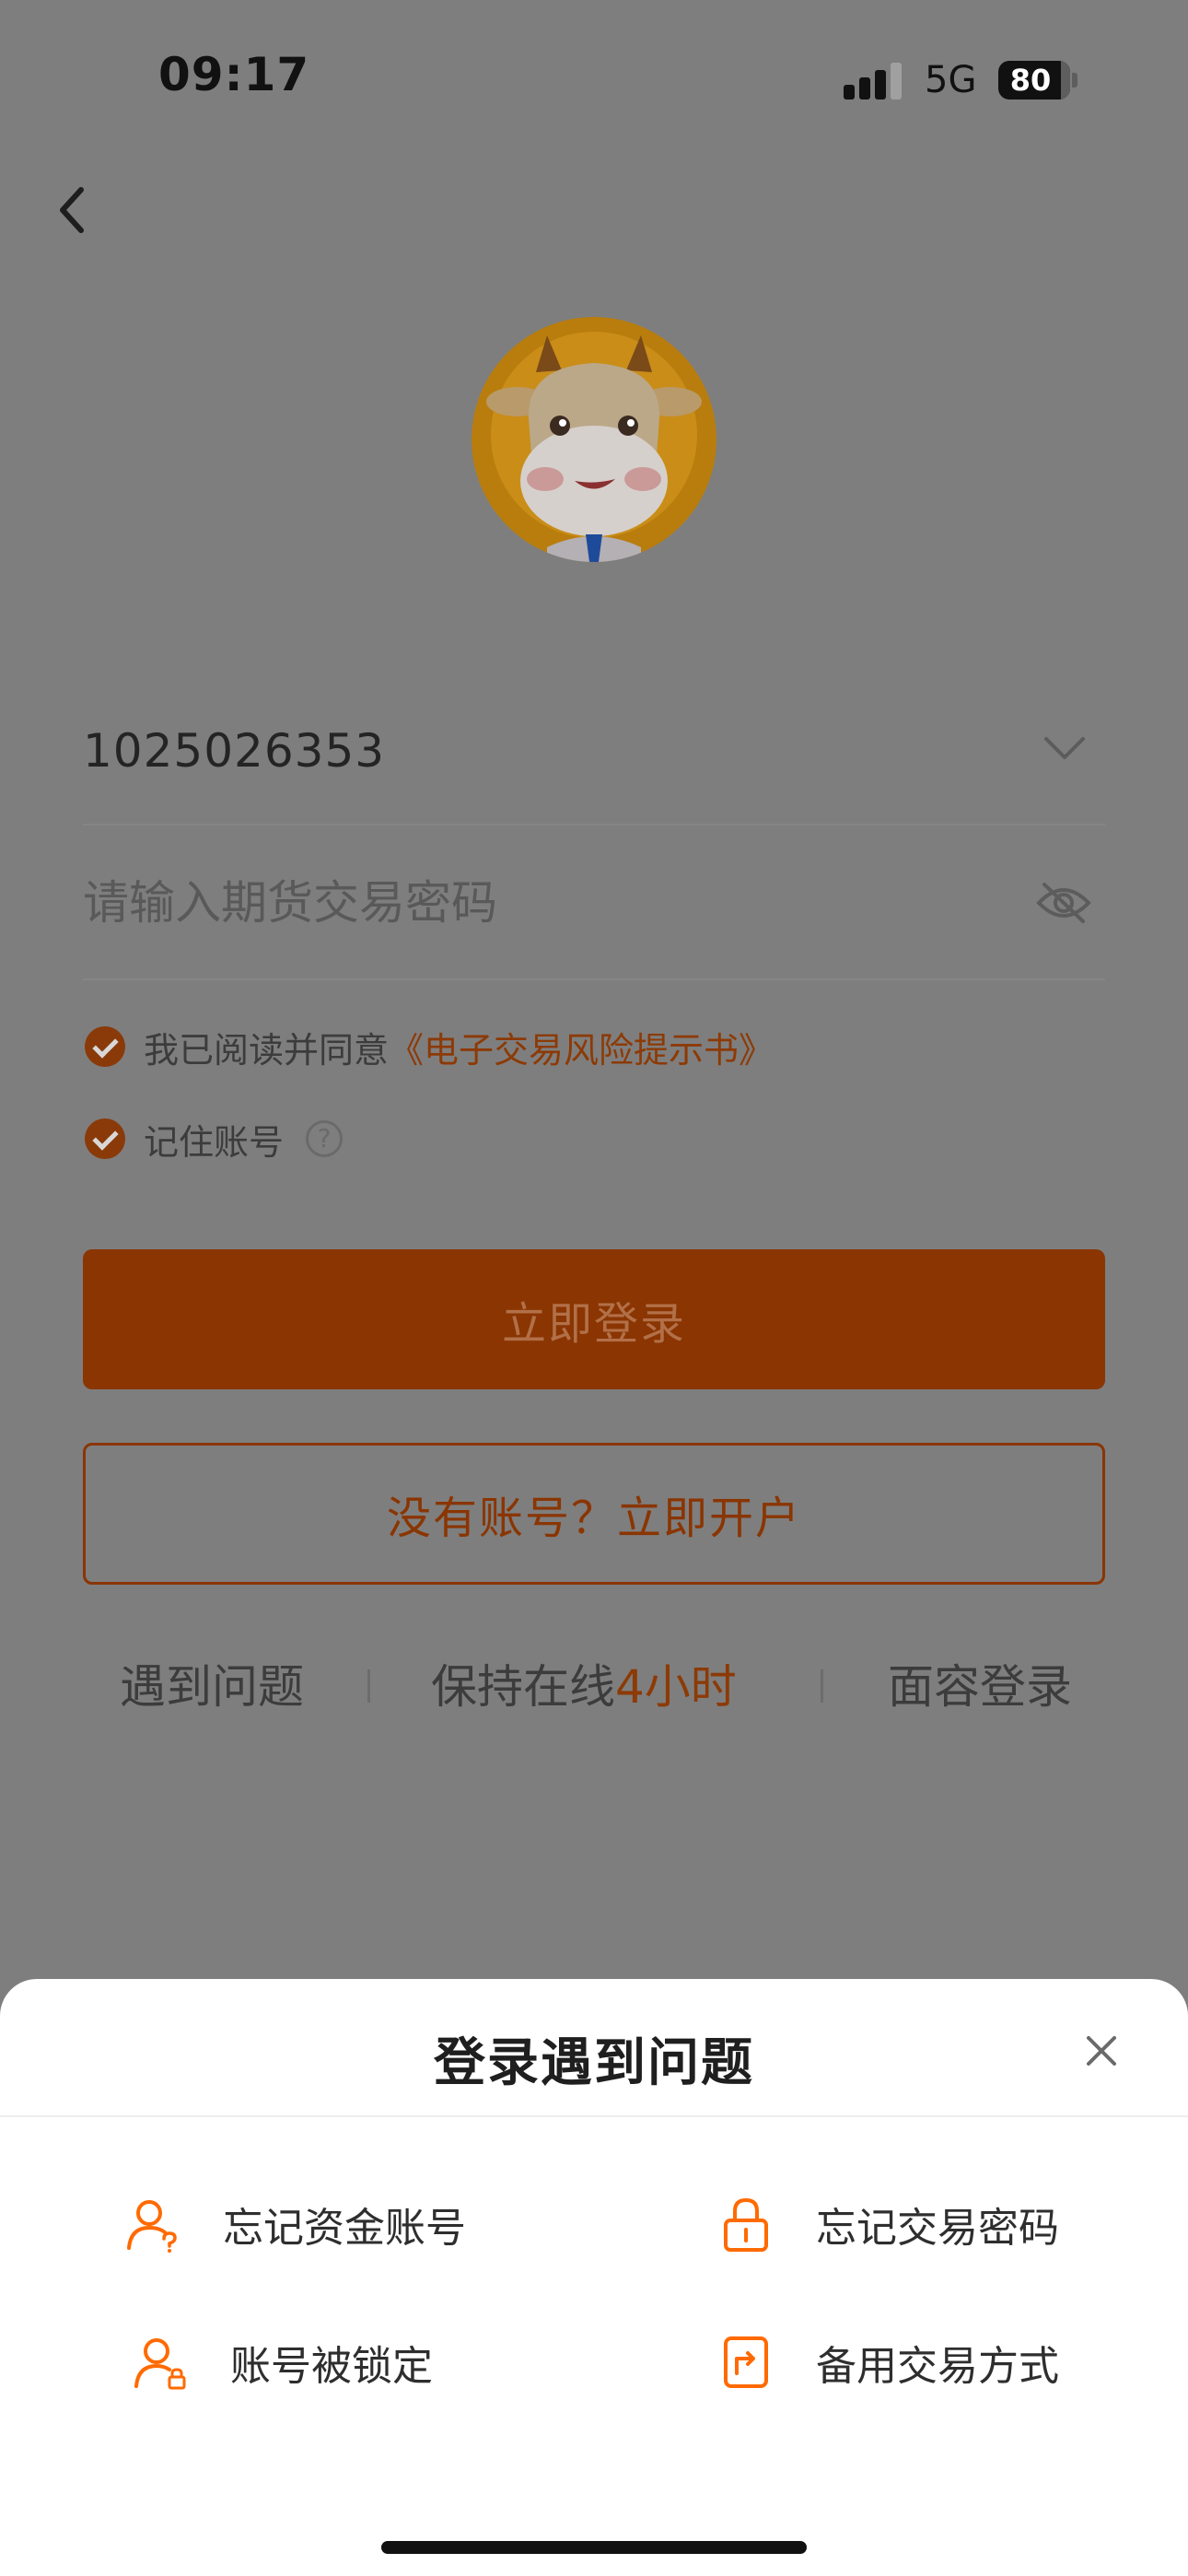  I want to click on agreement-row: 我已阅读并同意 《电子交易风险提示书》, so click(429, 1047).